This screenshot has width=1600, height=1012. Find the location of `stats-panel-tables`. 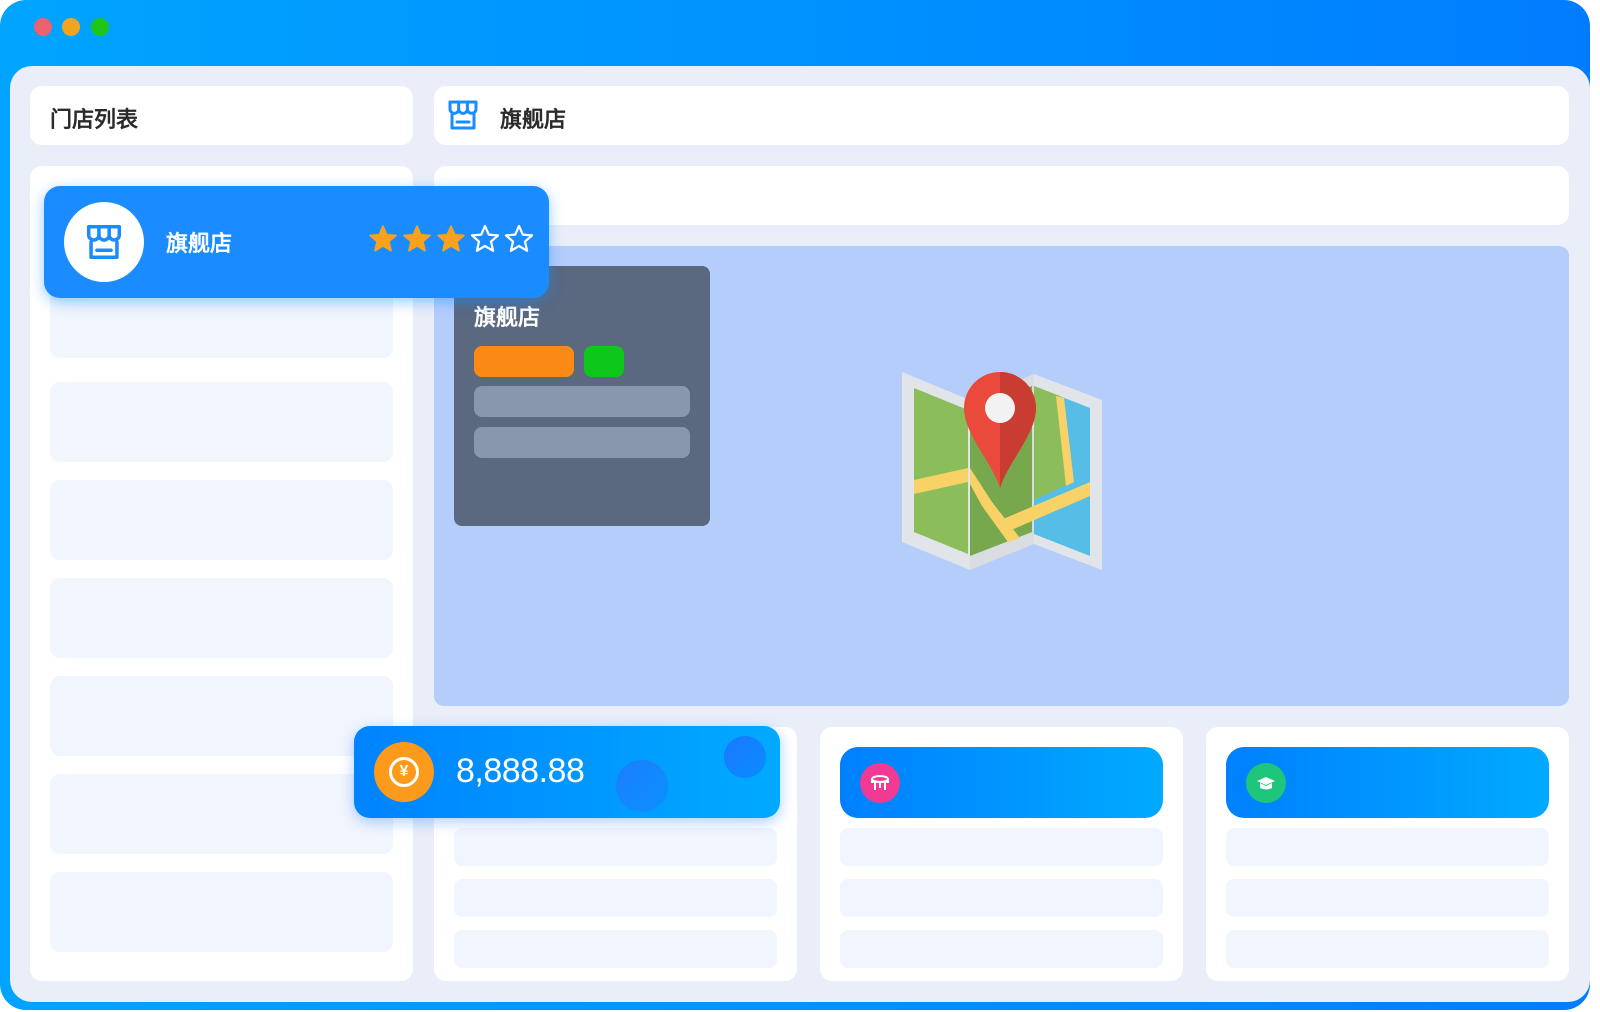

stats-panel-tables is located at coordinates (1001, 854).